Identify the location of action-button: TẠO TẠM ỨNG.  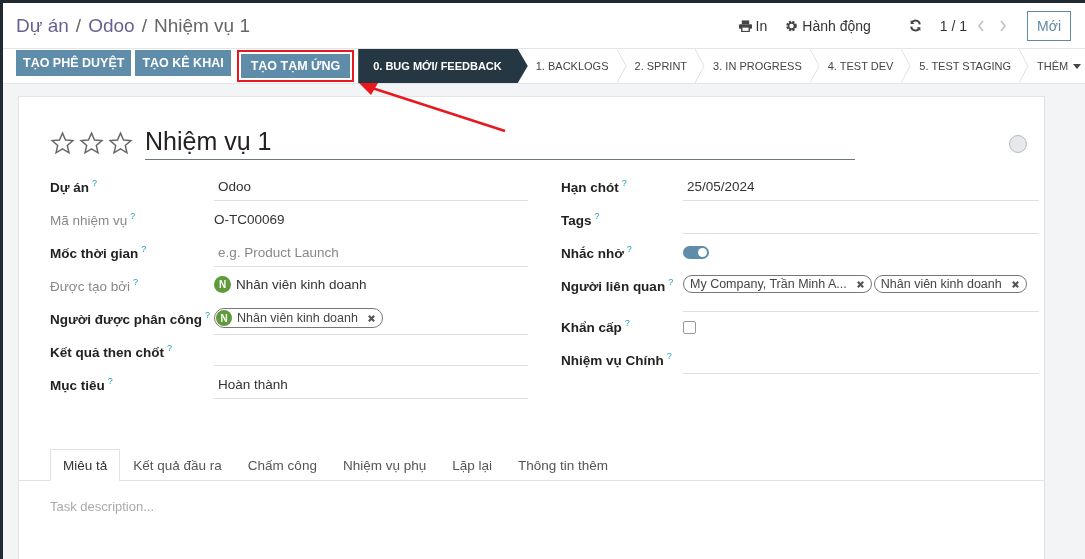
(295, 66).